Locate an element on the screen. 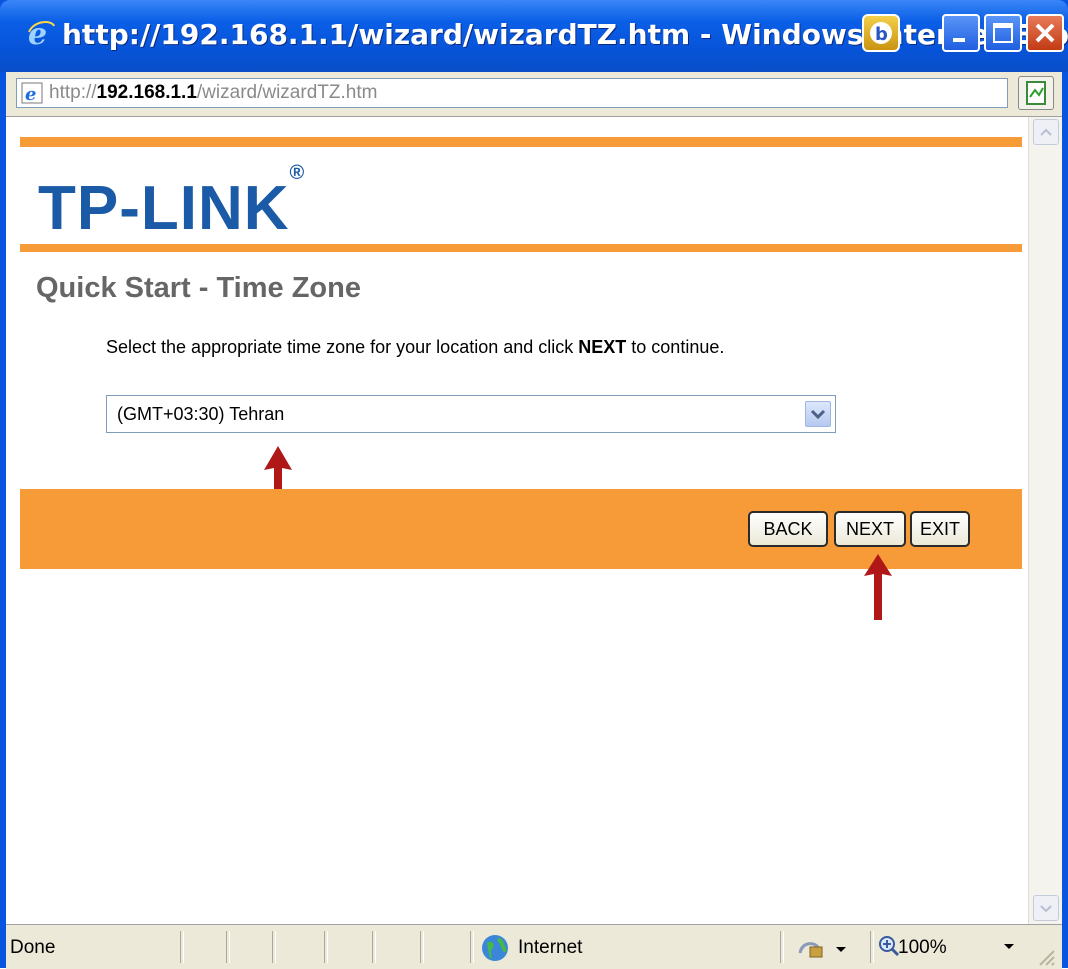 This screenshot has width=1068, height=969. close-button is located at coordinates (1045, 33).